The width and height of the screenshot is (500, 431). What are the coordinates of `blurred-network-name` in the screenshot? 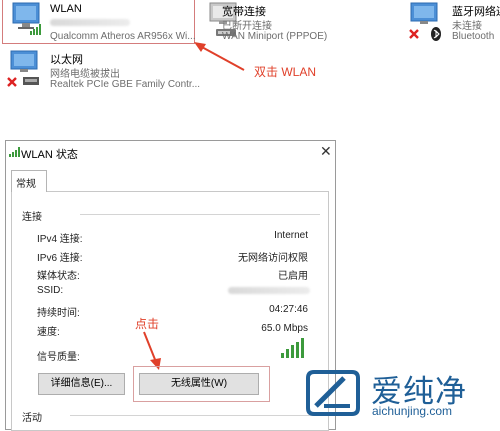 It's located at (90, 22).